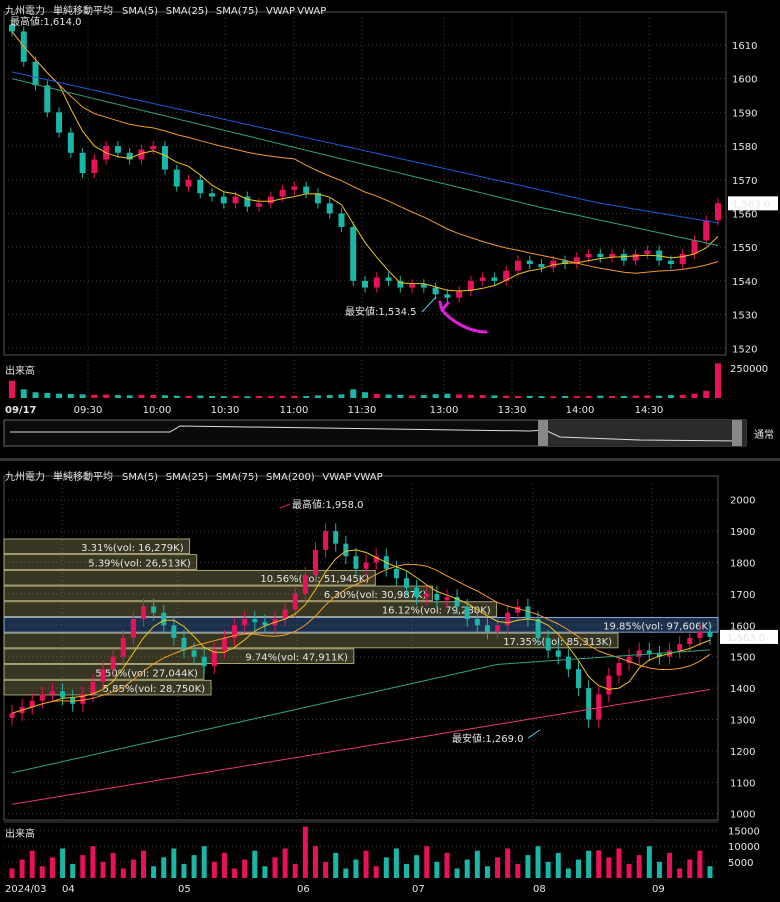 This screenshot has width=780, height=902. I want to click on volume-profile-label: 5.39%(vol: 26,513K), so click(139, 564).